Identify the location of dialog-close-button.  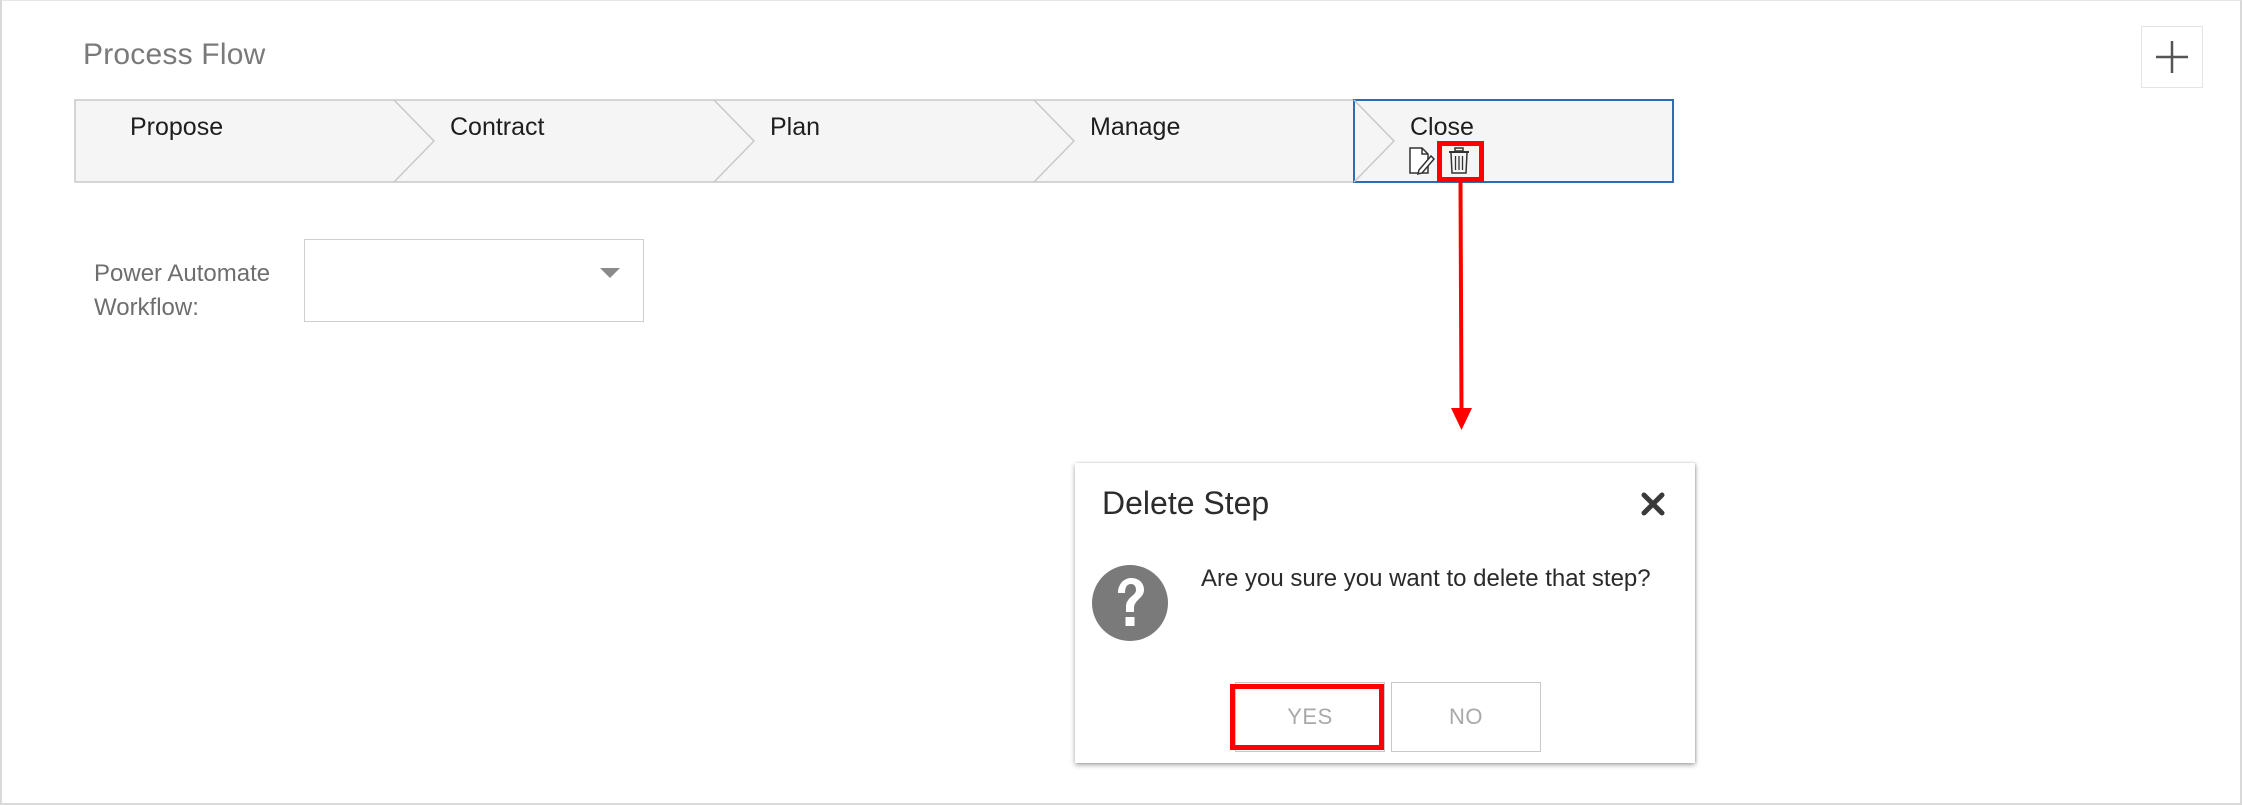
(1653, 504).